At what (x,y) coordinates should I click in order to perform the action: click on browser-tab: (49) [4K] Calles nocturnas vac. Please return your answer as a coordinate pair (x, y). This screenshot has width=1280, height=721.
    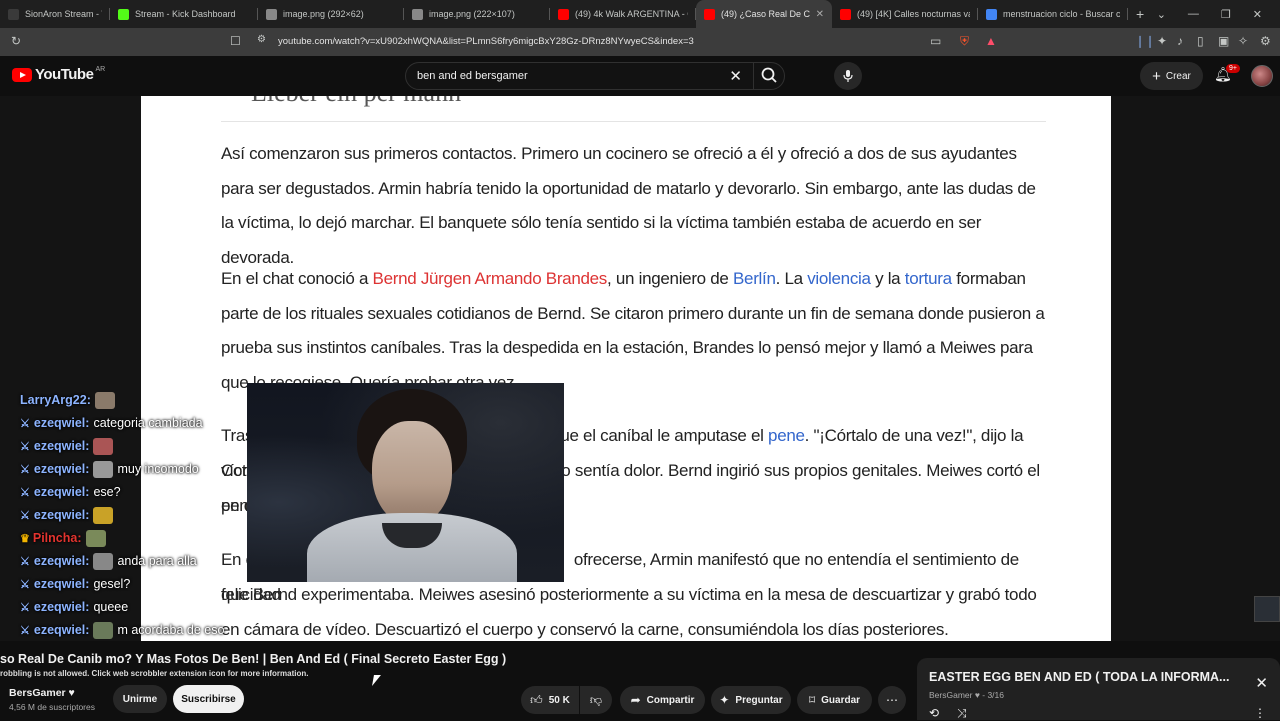
    Looking at the image, I should click on (905, 14).